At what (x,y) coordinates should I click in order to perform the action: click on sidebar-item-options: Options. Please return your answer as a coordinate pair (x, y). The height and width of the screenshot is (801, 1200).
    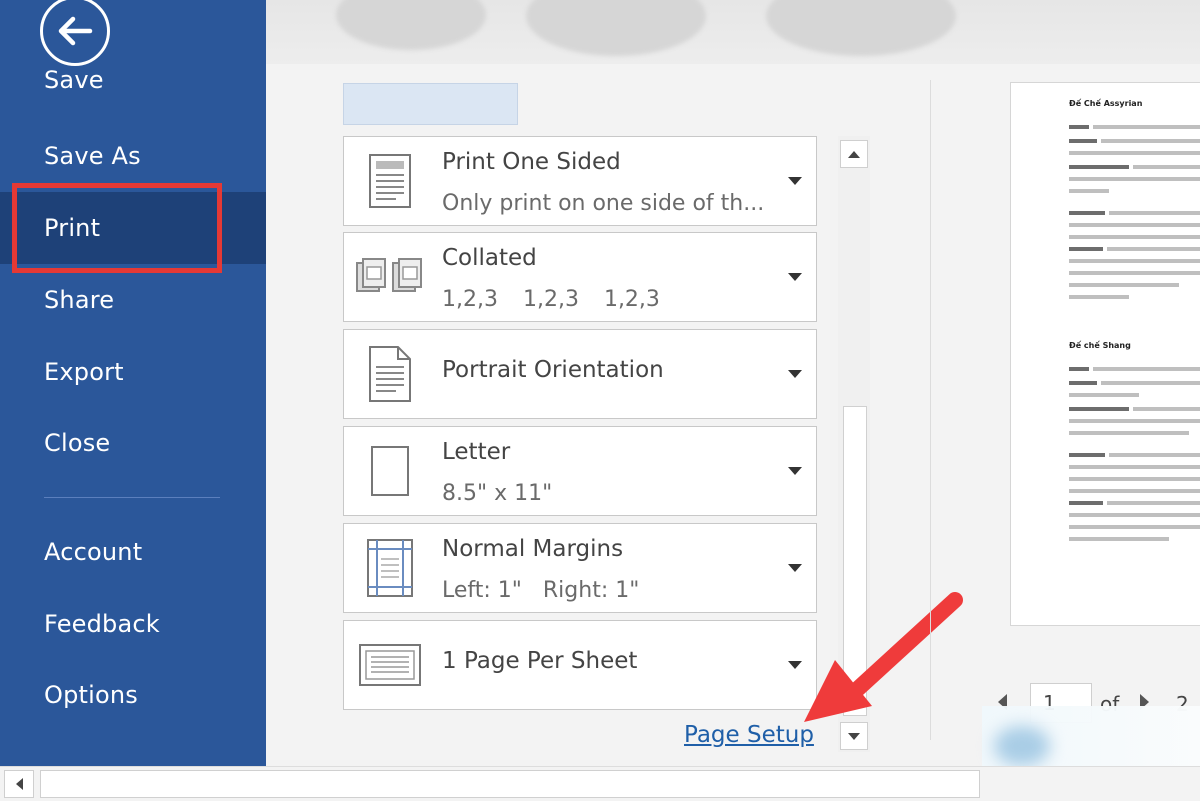
    Looking at the image, I should click on (133, 695).